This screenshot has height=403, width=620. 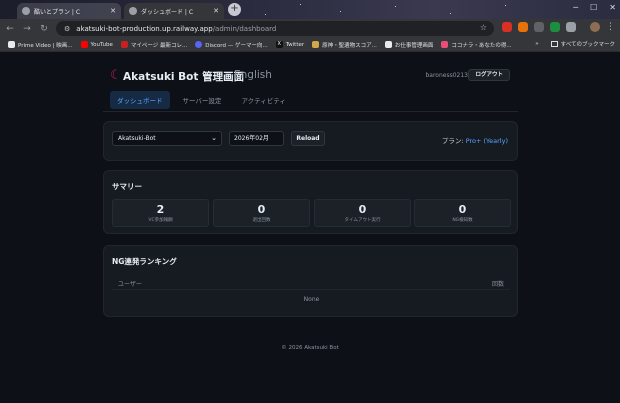 I want to click on ng-ranking-card: NG連発ランキング ユーザー 回数 None, so click(x=310, y=281).